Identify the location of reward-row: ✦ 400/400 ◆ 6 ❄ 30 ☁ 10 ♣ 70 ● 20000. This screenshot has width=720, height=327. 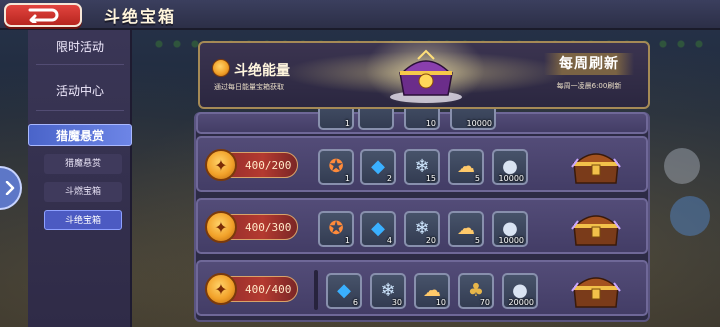
(422, 288).